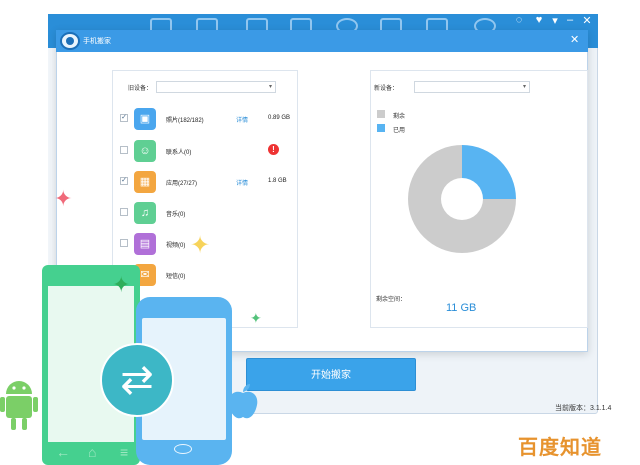  Describe the element at coordinates (331, 374) in the screenshot. I see `start-migration-button: 开始搬家` at that location.